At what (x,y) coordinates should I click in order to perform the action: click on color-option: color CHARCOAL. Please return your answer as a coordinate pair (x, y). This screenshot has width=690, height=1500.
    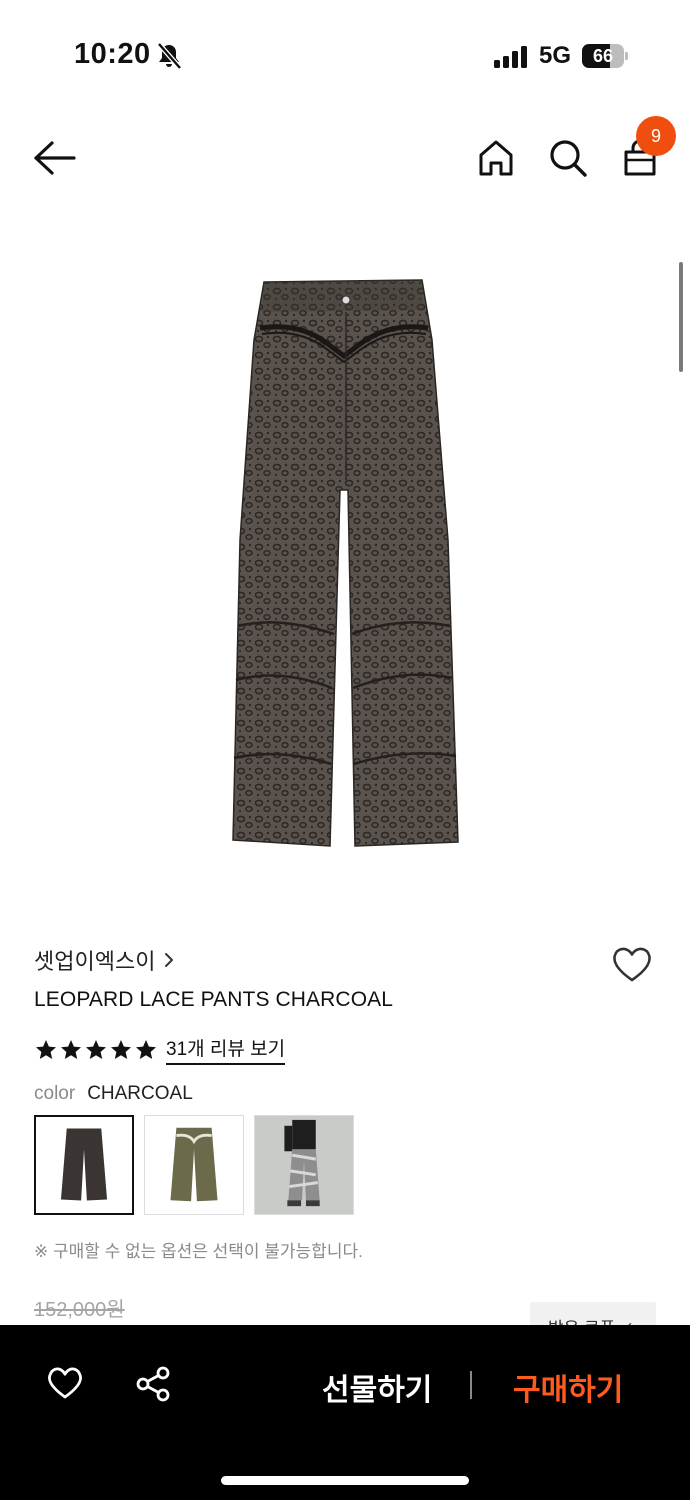
    Looking at the image, I should click on (113, 1094).